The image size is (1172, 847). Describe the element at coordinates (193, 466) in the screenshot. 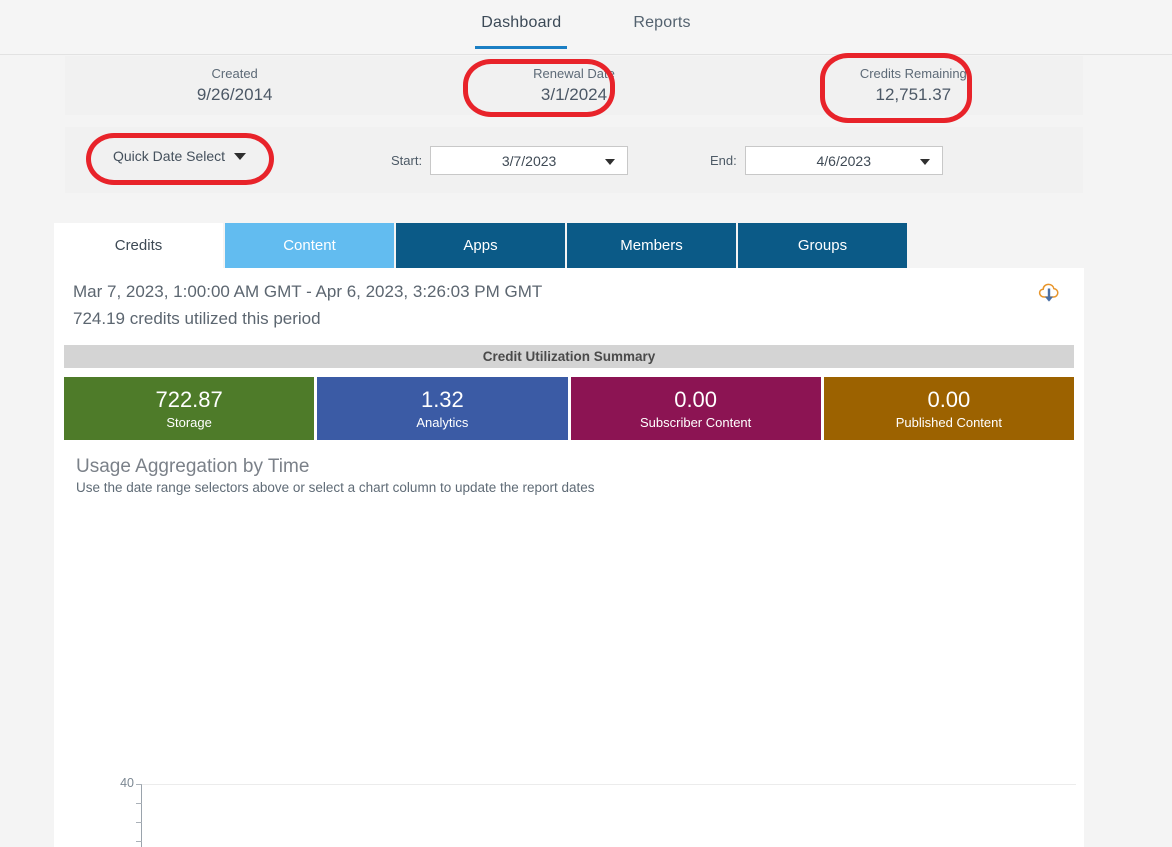

I see `chart-heading: Usage Aggregation by Time` at that location.